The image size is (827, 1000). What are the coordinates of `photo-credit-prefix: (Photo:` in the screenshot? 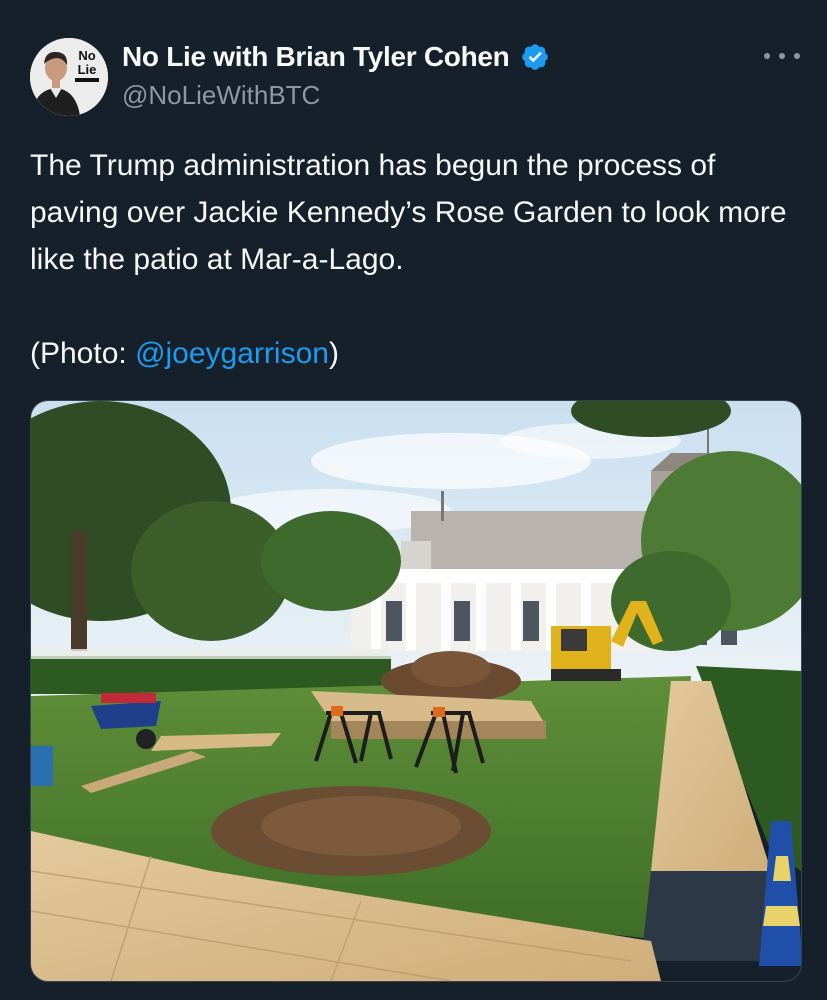 It's located at (83, 353).